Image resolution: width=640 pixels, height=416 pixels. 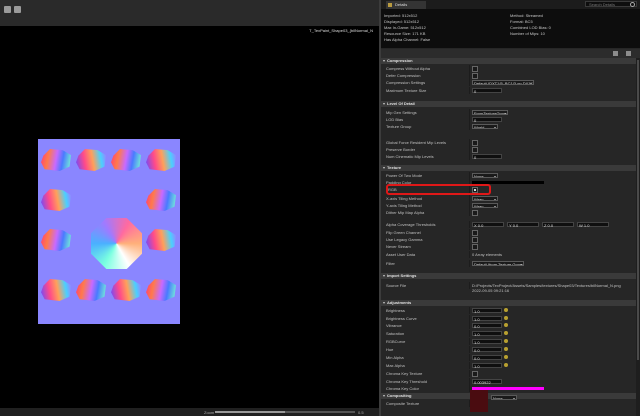 I want to click on zoom-label: Zoom, so click(x=209, y=412).